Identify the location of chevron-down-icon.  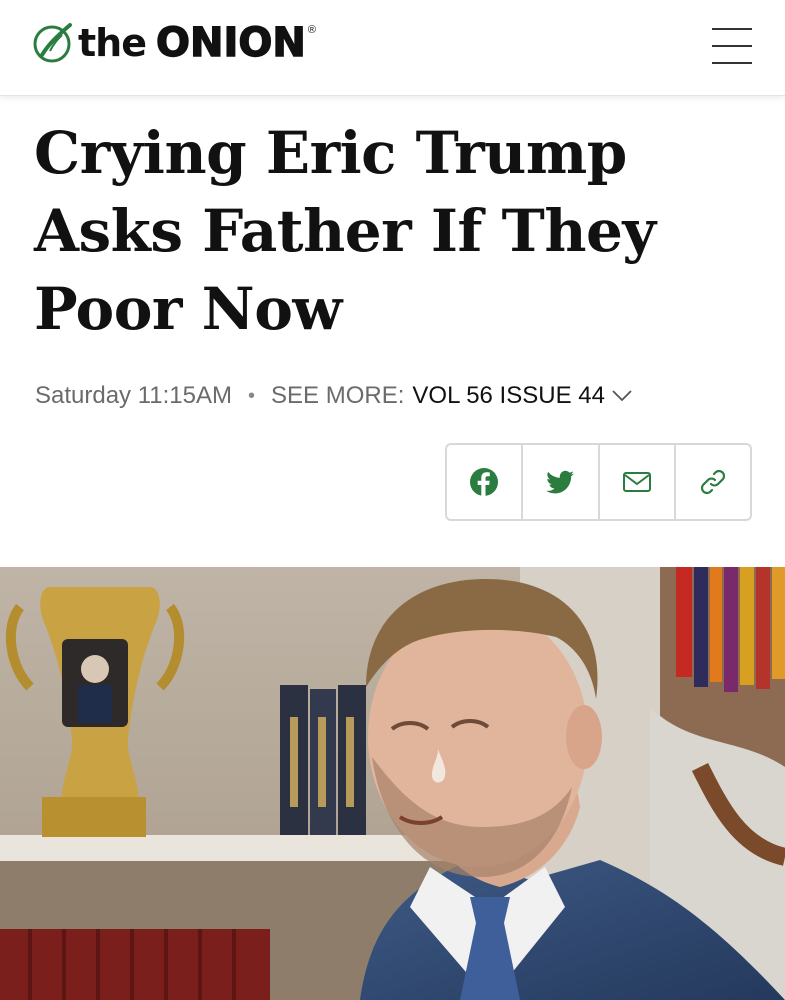
(622, 396).